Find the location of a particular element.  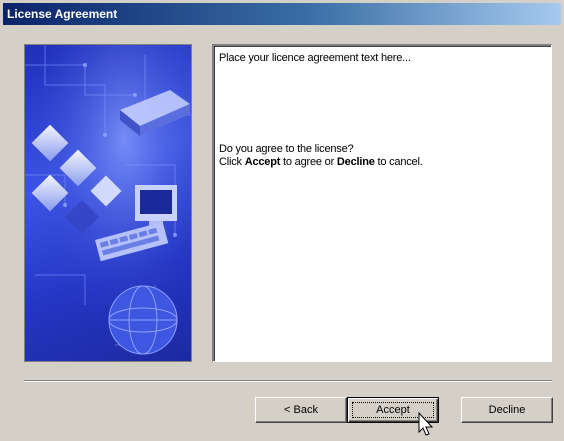

button-area-separator is located at coordinates (288, 381).